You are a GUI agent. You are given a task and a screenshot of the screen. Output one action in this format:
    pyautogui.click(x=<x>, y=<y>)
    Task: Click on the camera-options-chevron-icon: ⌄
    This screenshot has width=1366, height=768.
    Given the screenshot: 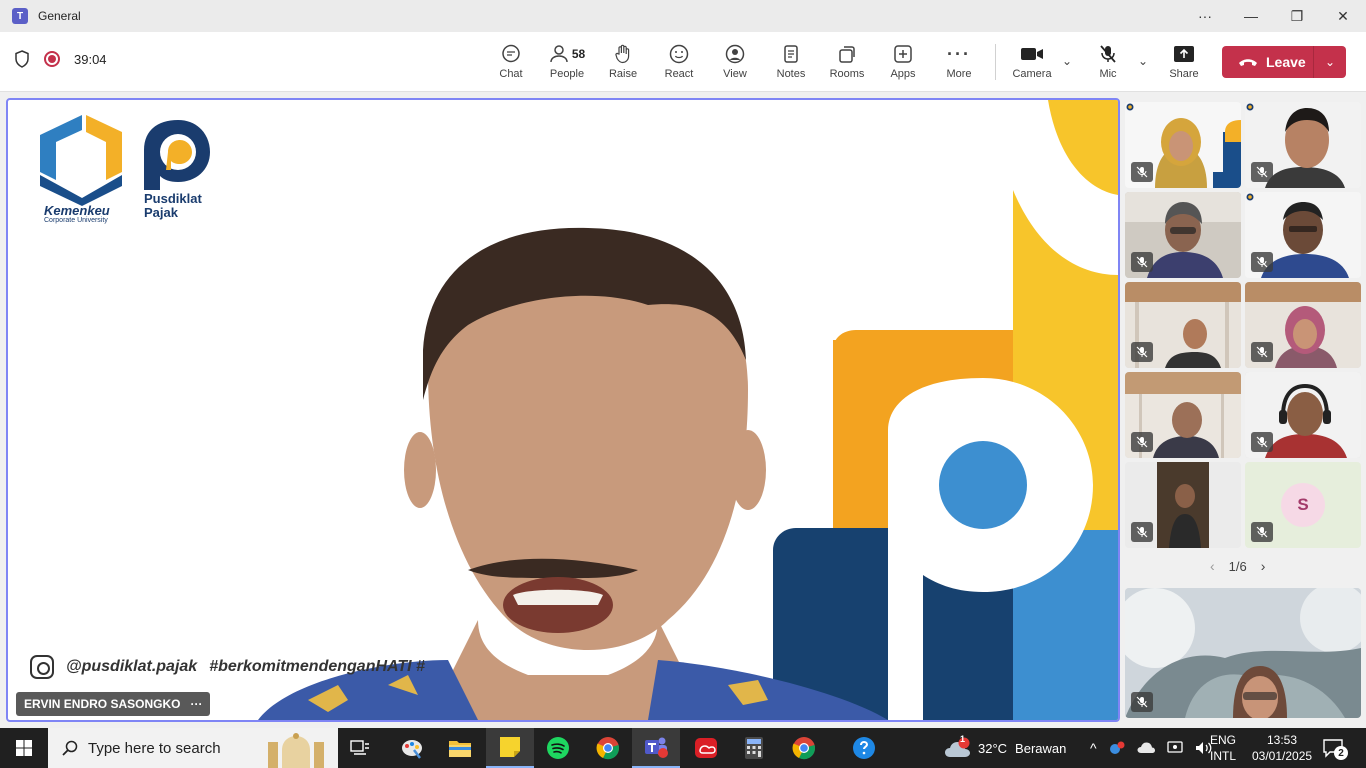 What is the action you would take?
    pyautogui.click(x=1067, y=61)
    